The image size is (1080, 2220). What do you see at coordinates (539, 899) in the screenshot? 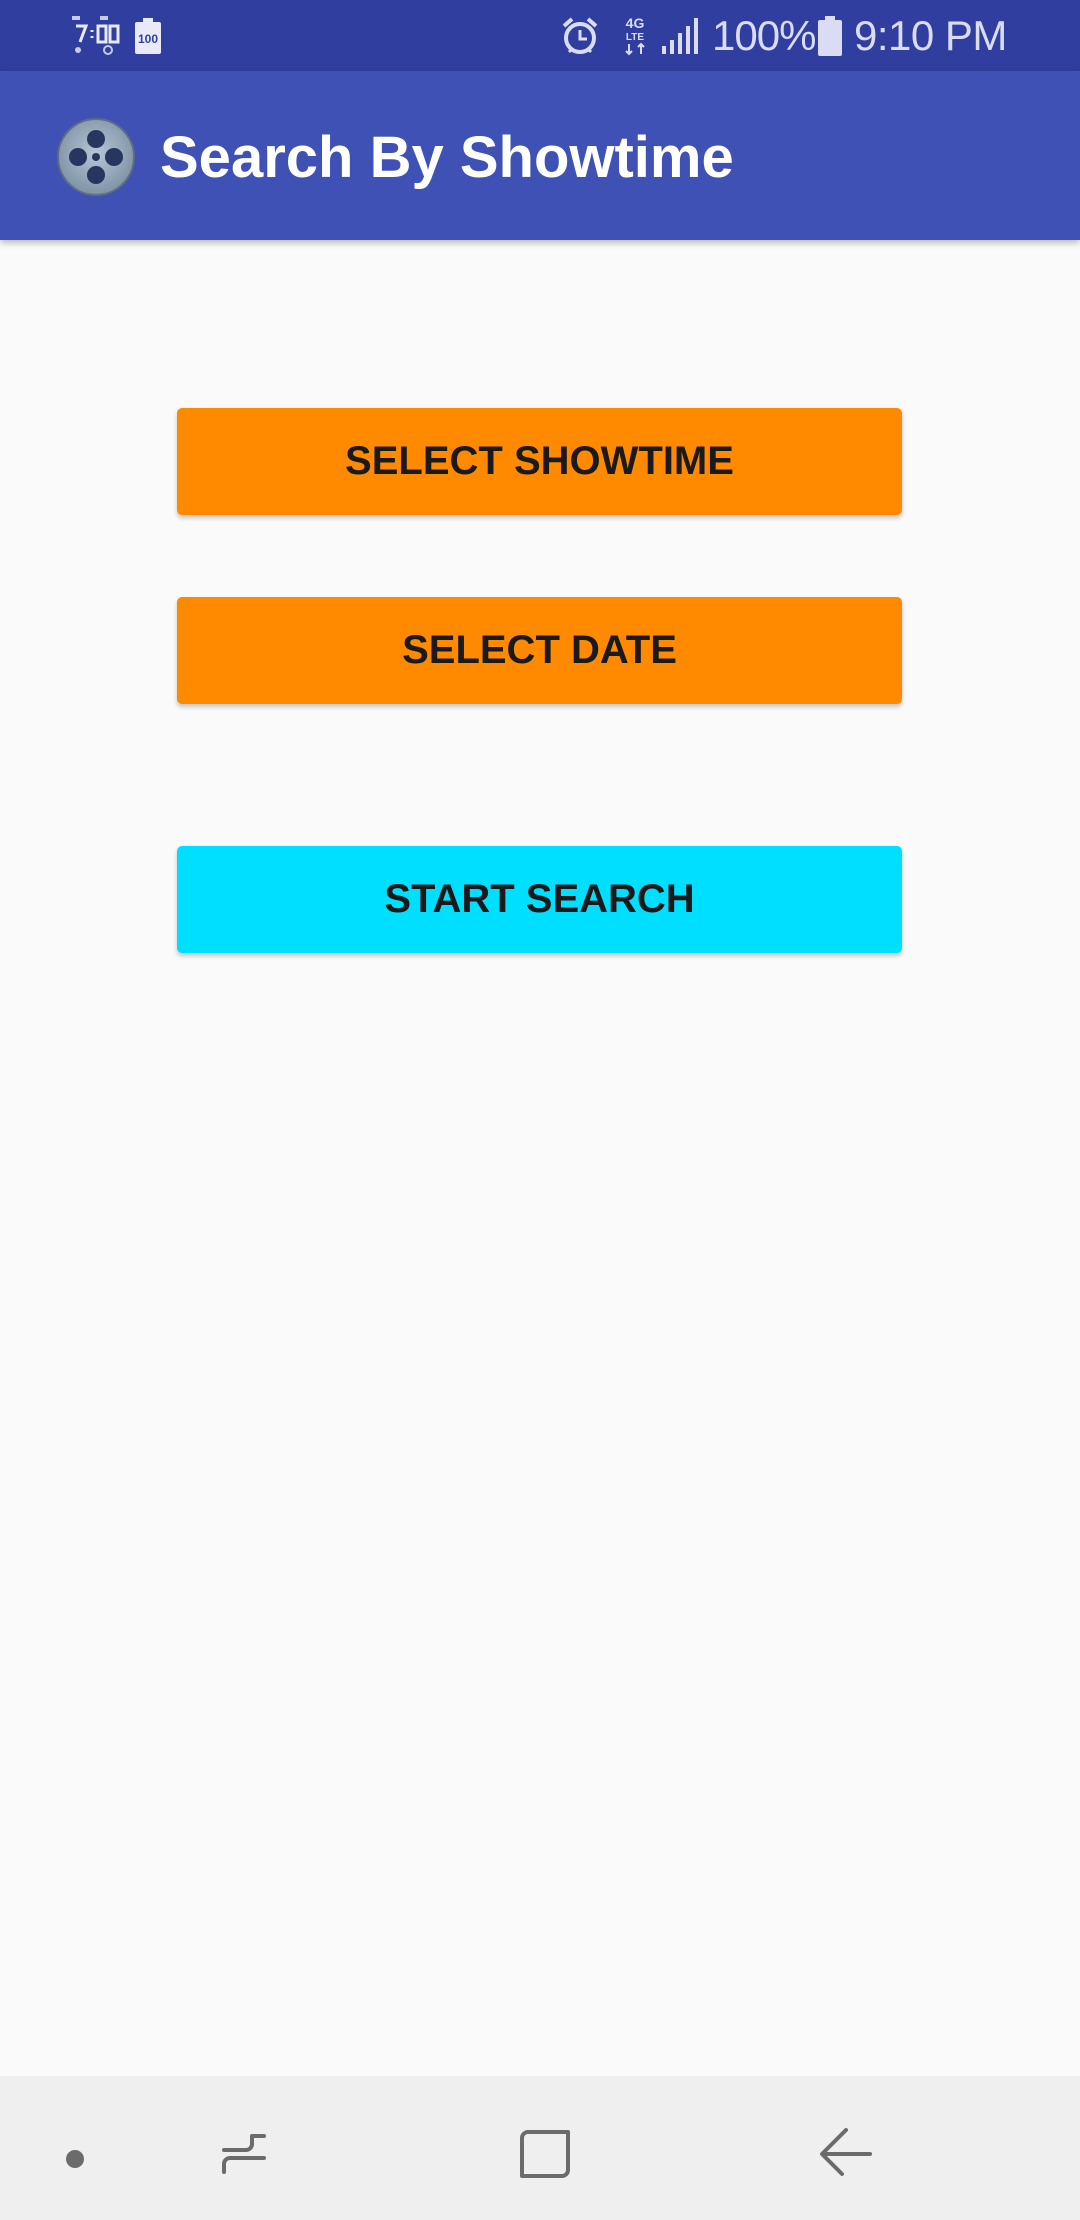
I see `start-search-button: START SEARCH` at bounding box center [539, 899].